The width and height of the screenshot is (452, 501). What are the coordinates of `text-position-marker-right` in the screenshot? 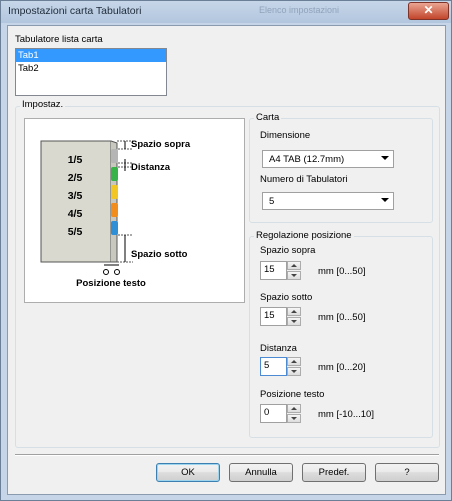 It's located at (117, 272).